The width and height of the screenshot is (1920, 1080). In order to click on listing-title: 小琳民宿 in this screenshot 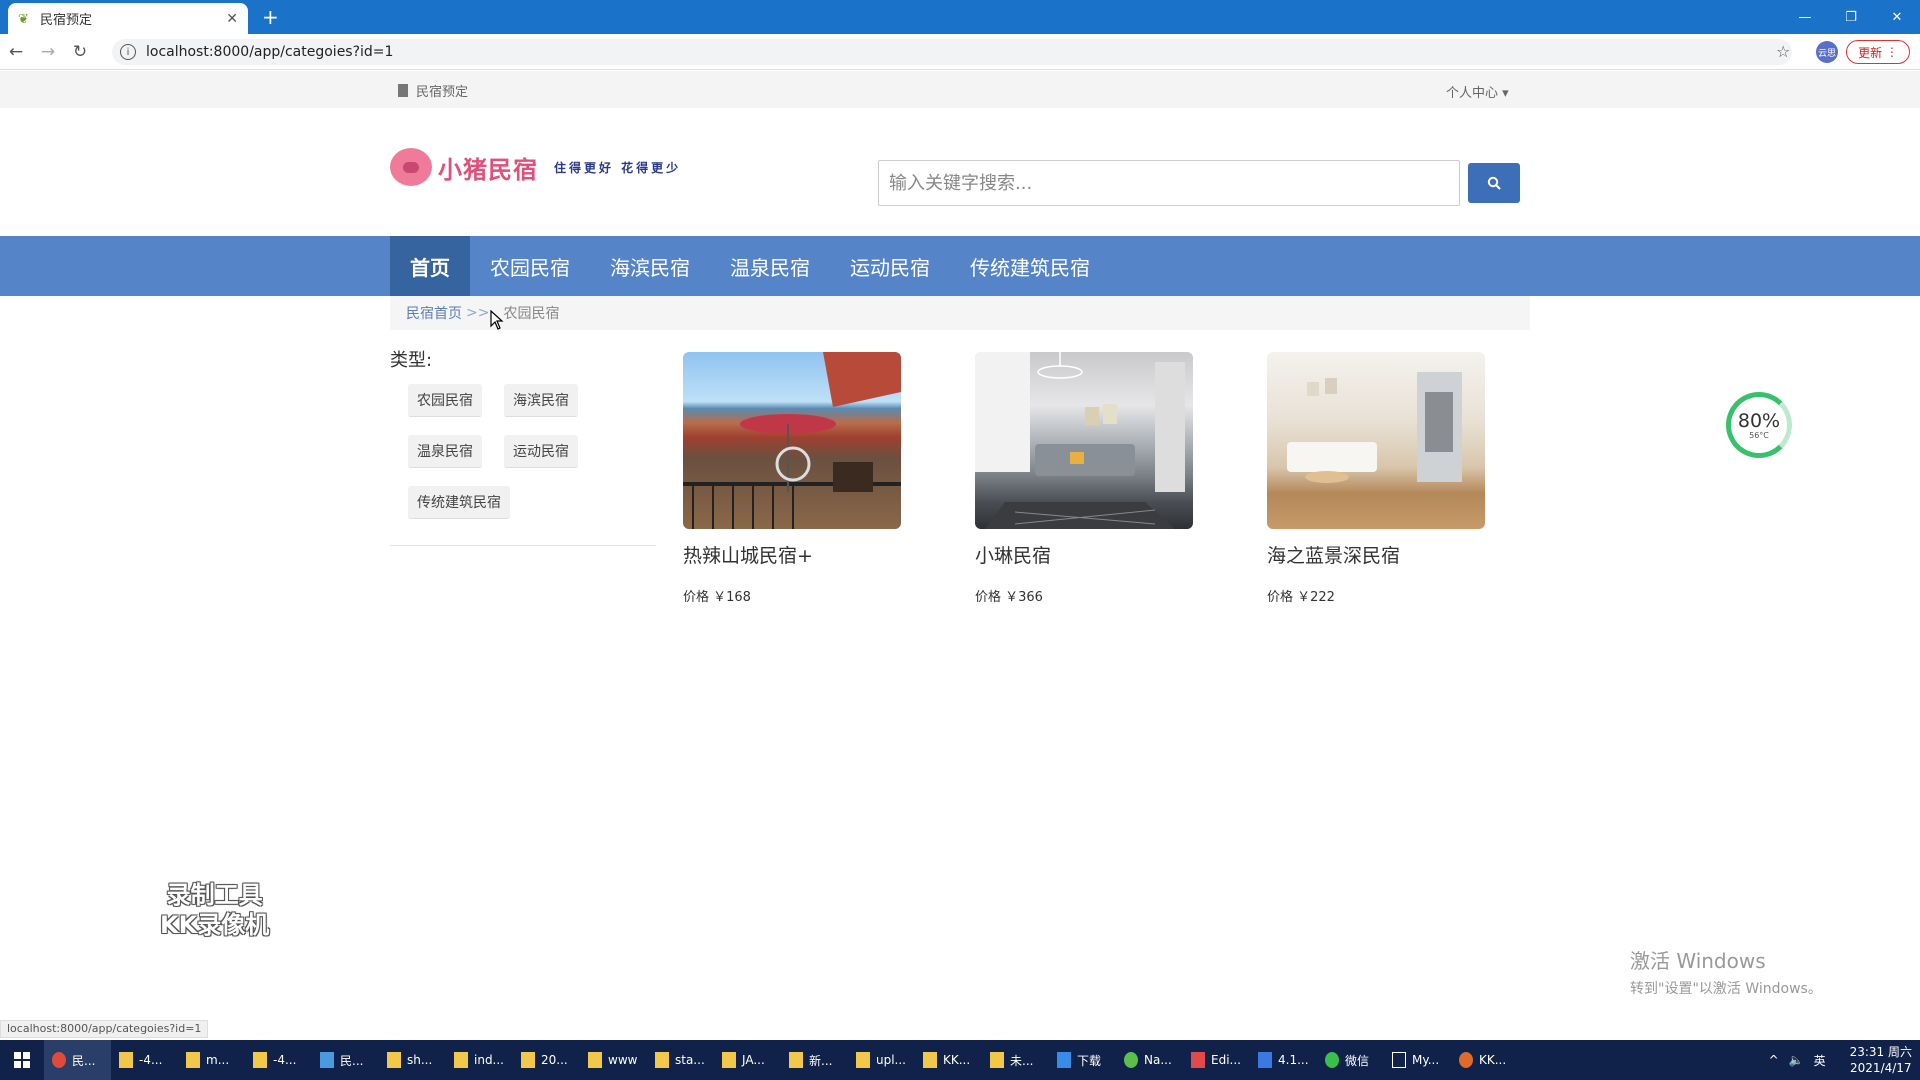, I will do `click(1084, 554)`.